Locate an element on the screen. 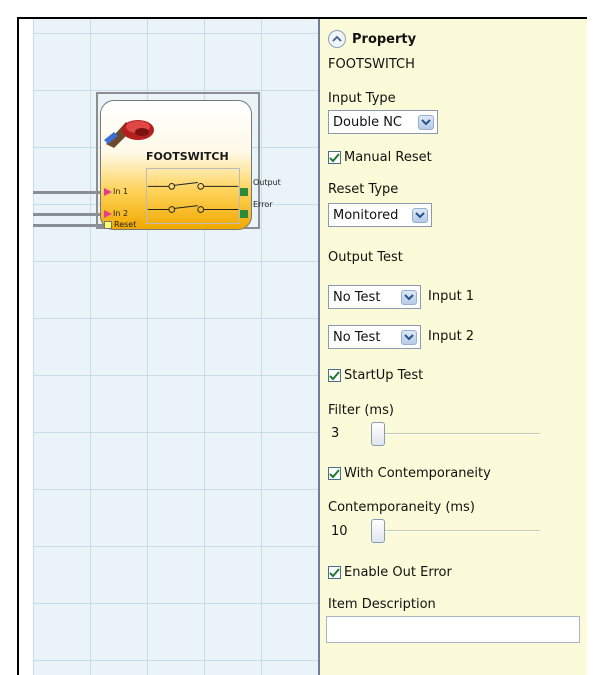 This screenshot has width=604, height=675. contemporaneity-slider-thumb is located at coordinates (378, 531).